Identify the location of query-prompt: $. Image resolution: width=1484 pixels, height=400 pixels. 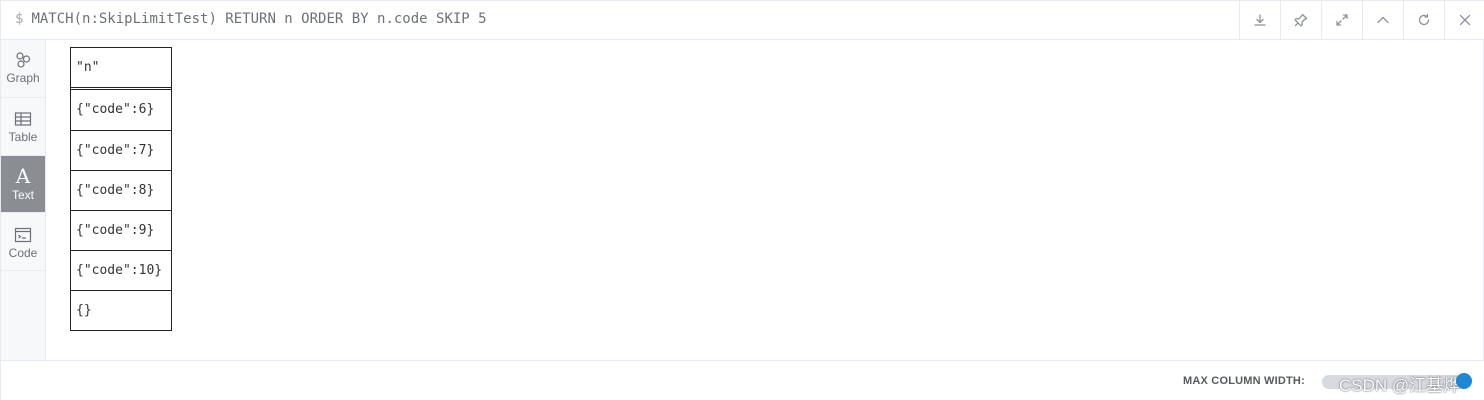
(19, 19).